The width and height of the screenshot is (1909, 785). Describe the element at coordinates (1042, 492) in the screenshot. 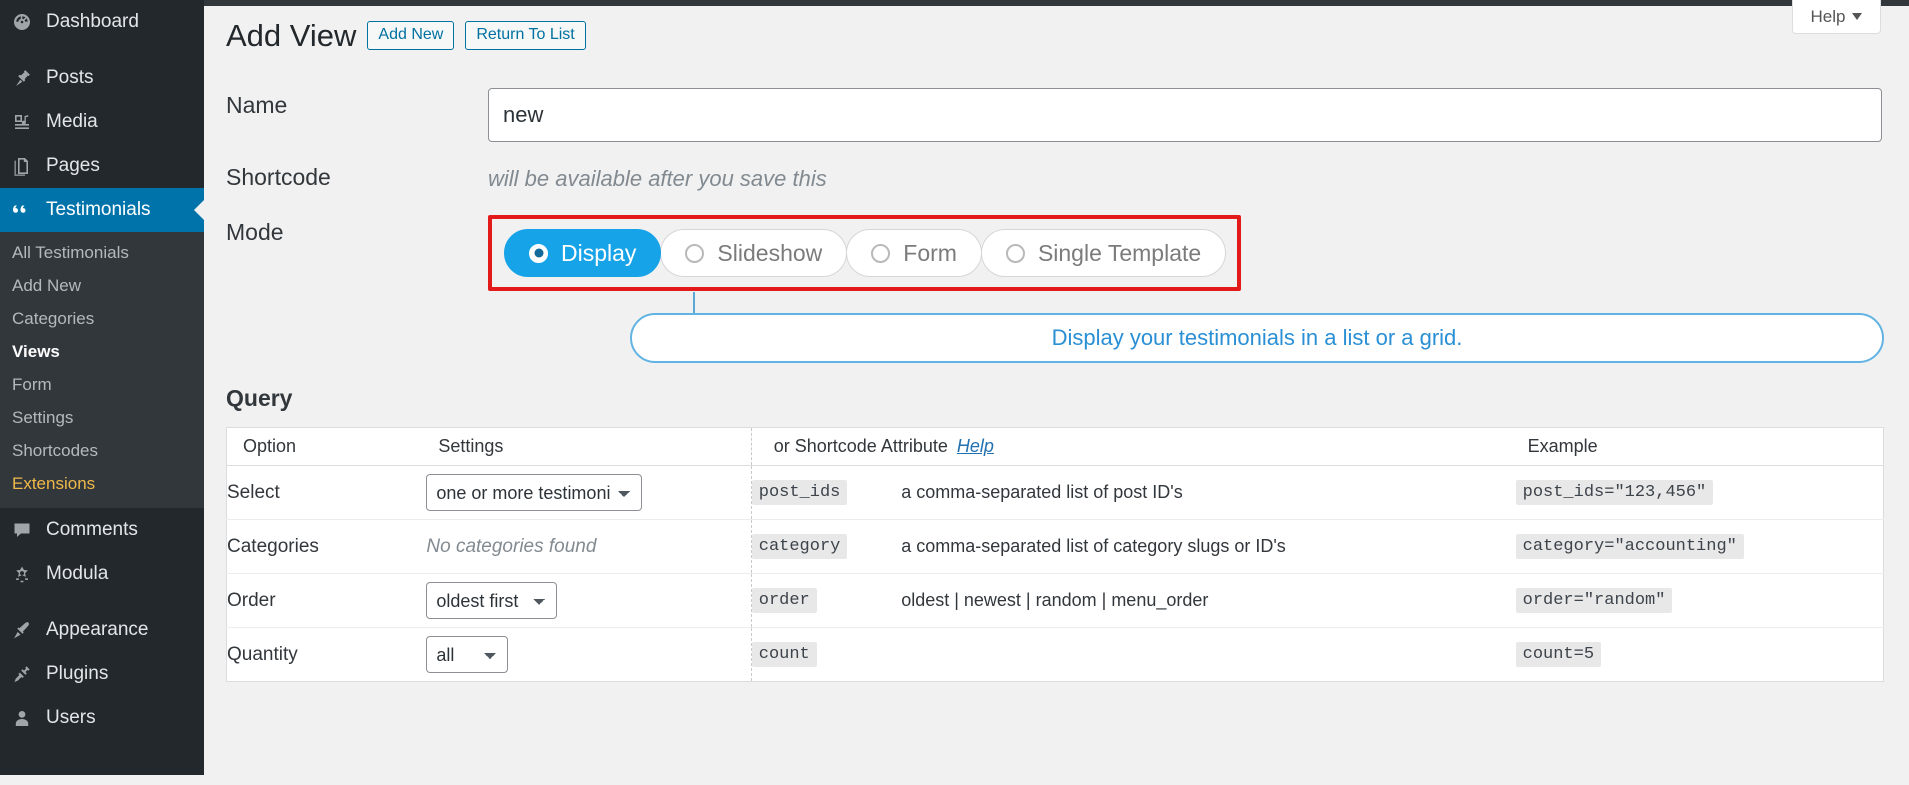

I see `row-description: a comma-separated list of post ID's` at that location.